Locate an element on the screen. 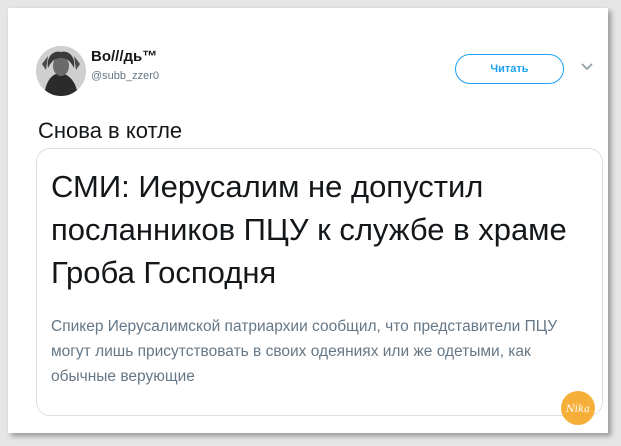 The image size is (621, 446). avatar-image is located at coordinates (61, 71).